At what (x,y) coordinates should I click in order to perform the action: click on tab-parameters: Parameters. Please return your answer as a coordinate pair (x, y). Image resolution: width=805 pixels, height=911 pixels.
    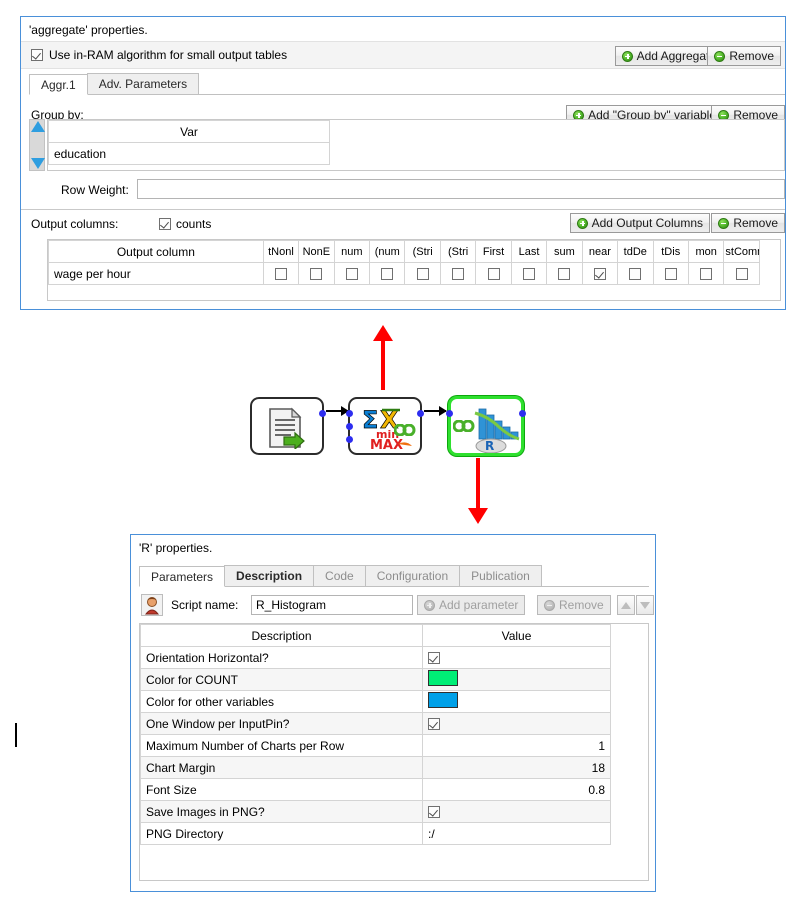
    Looking at the image, I should click on (182, 576).